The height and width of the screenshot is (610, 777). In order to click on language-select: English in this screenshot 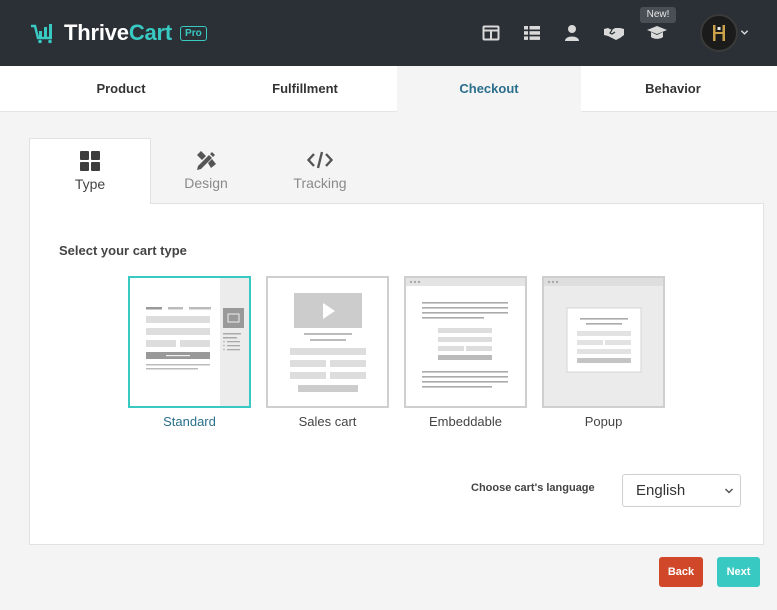, I will do `click(681, 490)`.